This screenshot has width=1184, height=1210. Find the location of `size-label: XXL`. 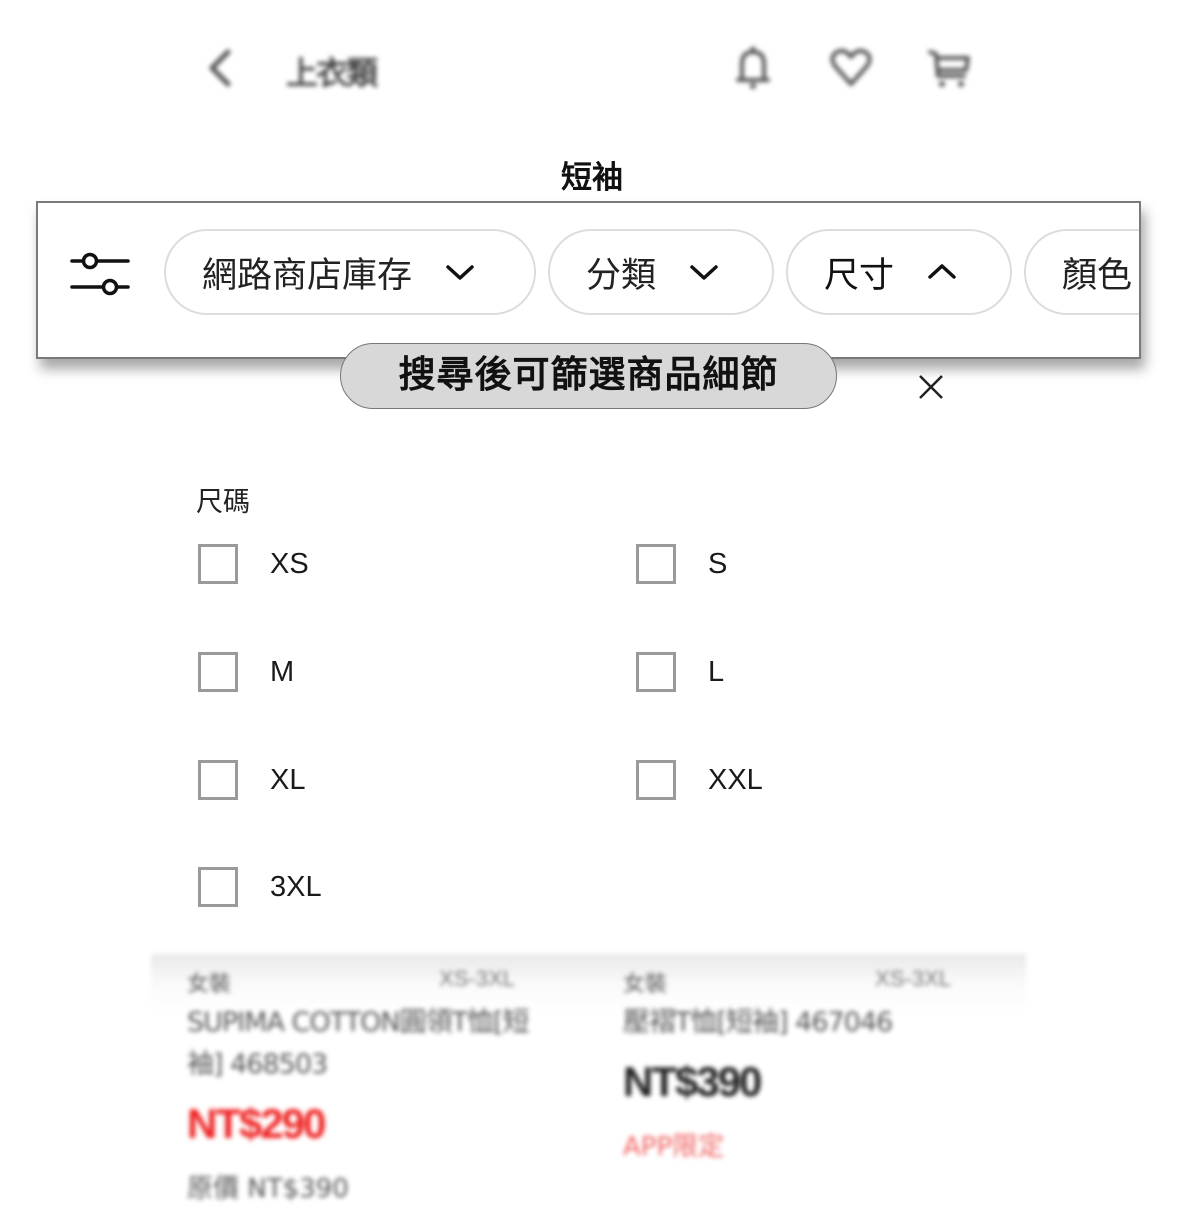

size-label: XXL is located at coordinates (735, 779).